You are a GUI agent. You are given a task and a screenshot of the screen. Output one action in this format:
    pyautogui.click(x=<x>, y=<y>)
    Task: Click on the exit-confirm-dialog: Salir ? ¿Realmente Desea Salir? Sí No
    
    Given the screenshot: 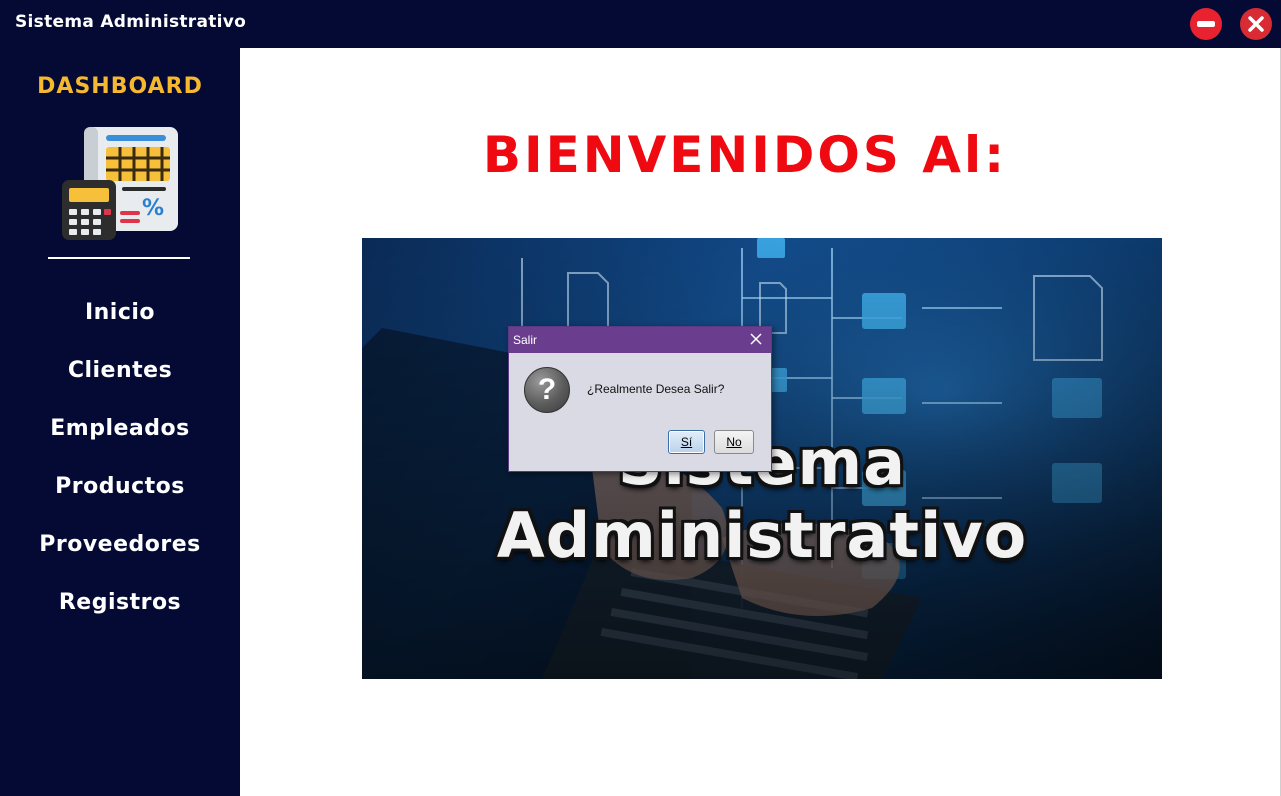 What is the action you would take?
    pyautogui.click(x=640, y=399)
    